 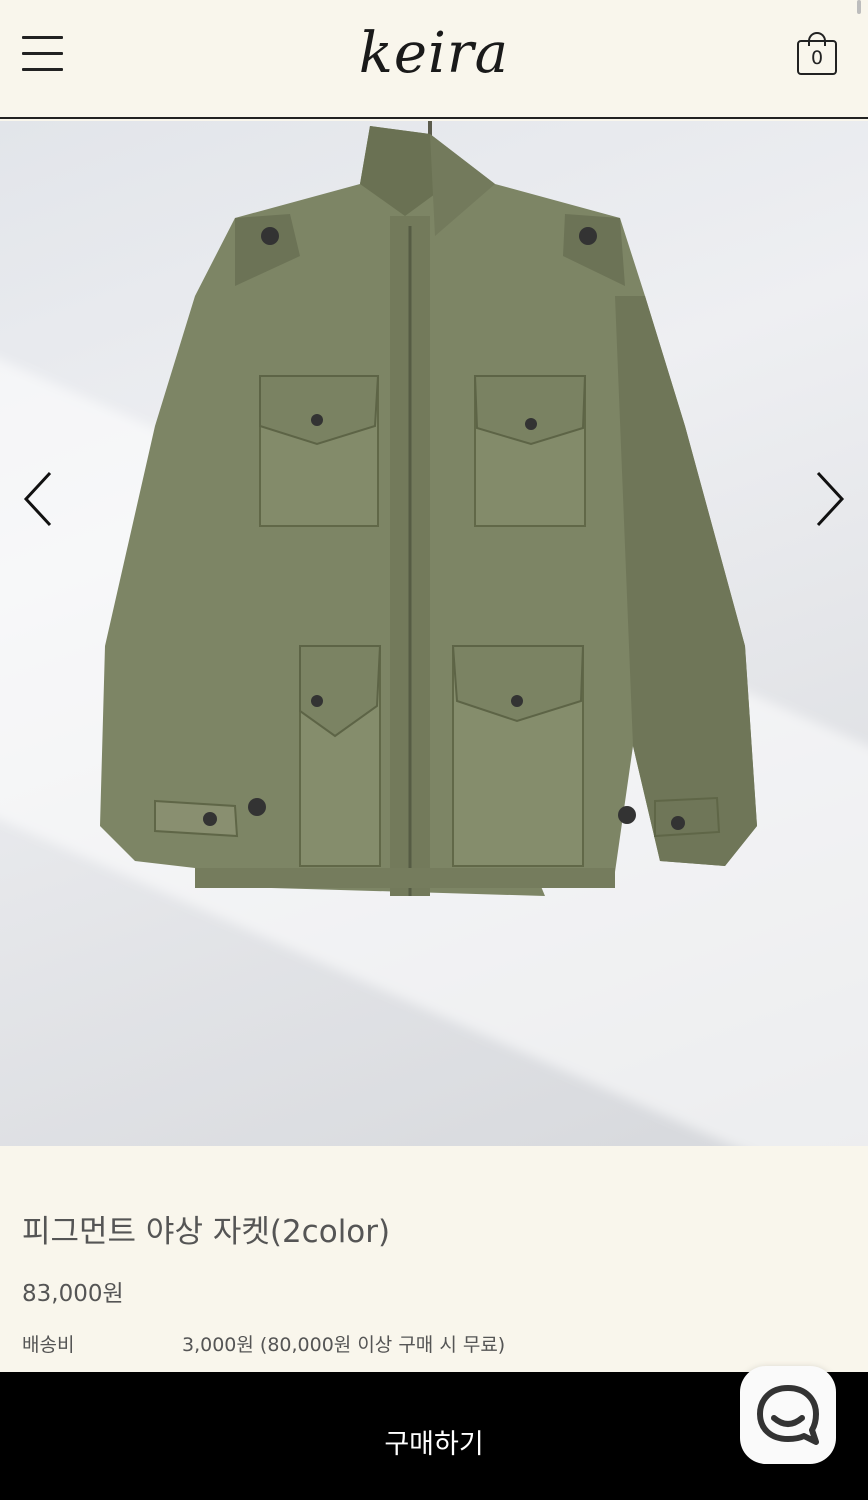 I want to click on shopping-bag-icon: 0, so click(x=818, y=54).